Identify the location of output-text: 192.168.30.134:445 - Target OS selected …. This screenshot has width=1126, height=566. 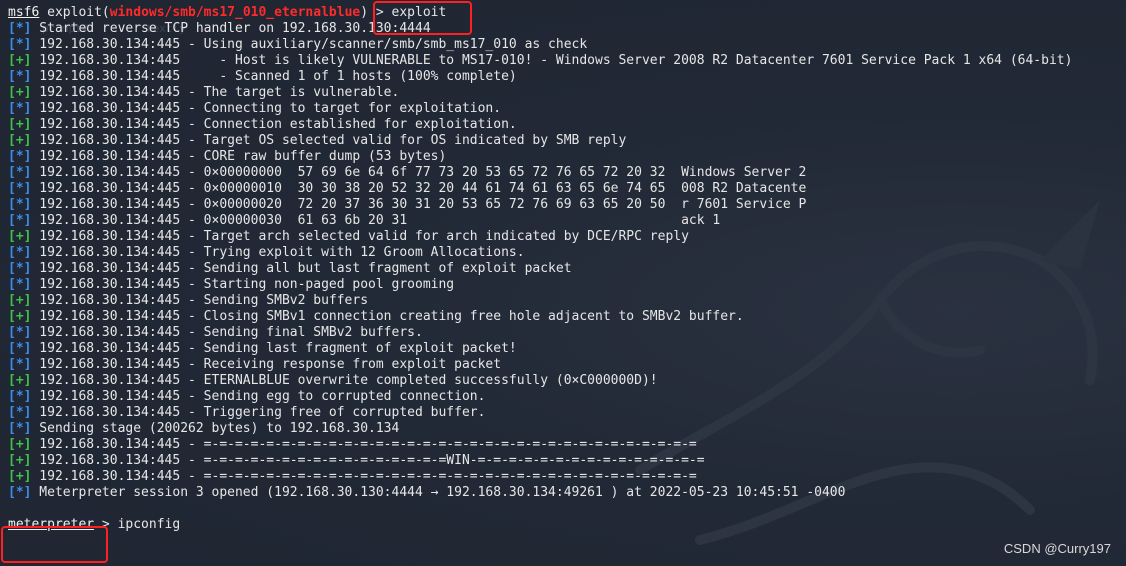
(329, 140).